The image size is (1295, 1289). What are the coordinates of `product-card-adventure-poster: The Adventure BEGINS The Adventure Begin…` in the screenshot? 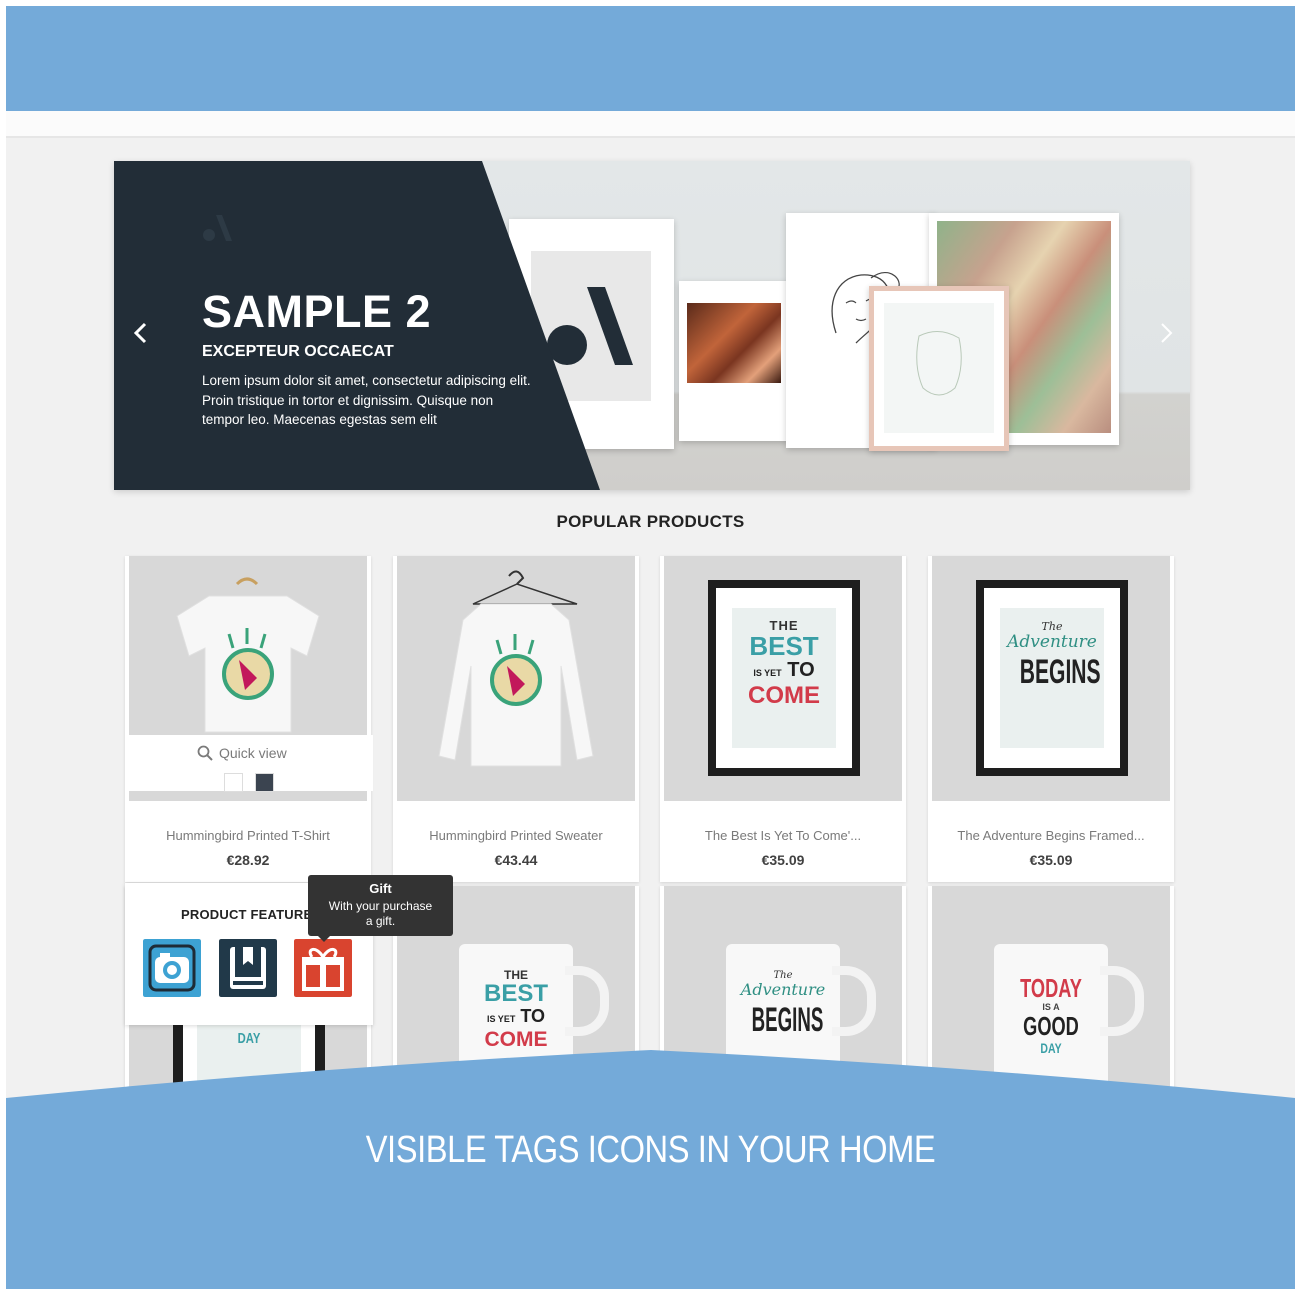 It's located at (1051, 719).